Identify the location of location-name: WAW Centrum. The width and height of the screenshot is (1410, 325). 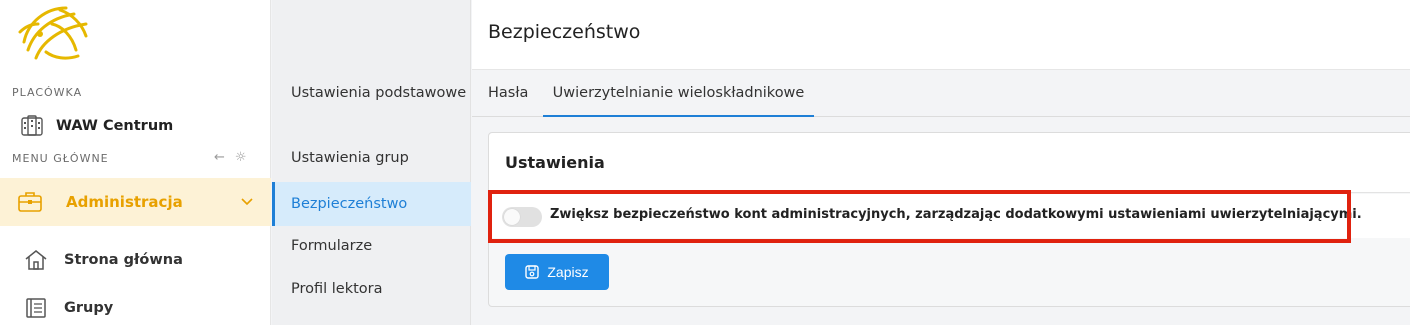
(115, 126).